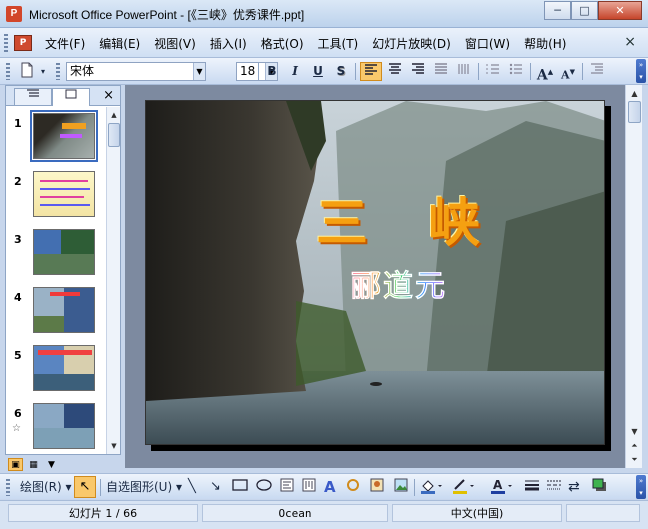 The height and width of the screenshot is (529, 648). I want to click on slide-sorter-icon: ▦, so click(33, 464).